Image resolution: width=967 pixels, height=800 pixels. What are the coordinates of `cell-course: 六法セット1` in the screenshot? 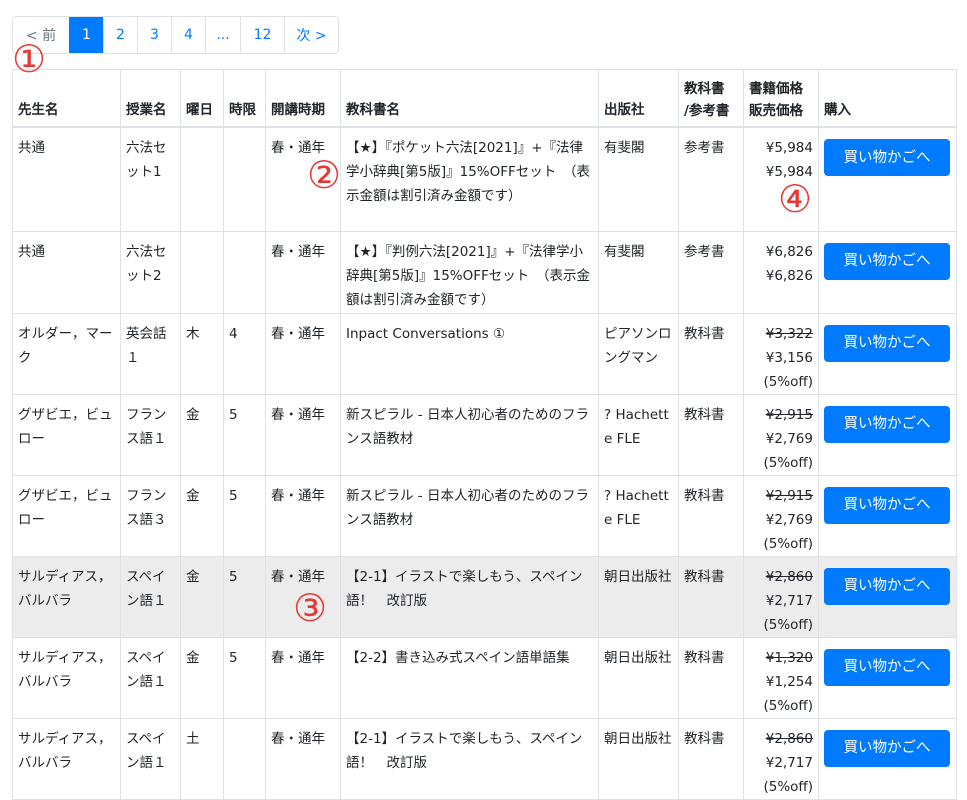 It's located at (150, 179).